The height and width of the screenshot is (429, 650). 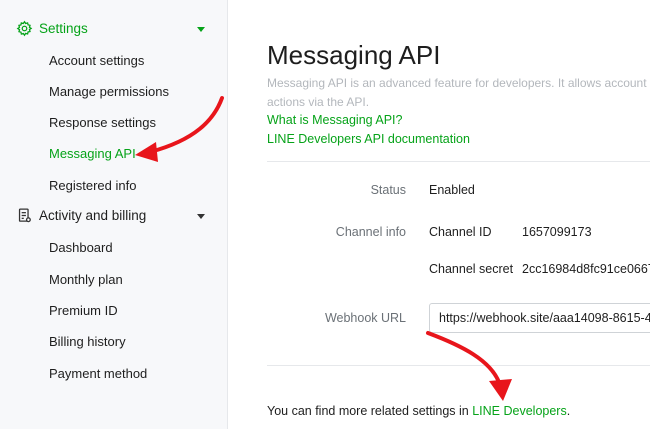 What do you see at coordinates (568, 411) in the screenshot?
I see `footer-suffix: .` at bounding box center [568, 411].